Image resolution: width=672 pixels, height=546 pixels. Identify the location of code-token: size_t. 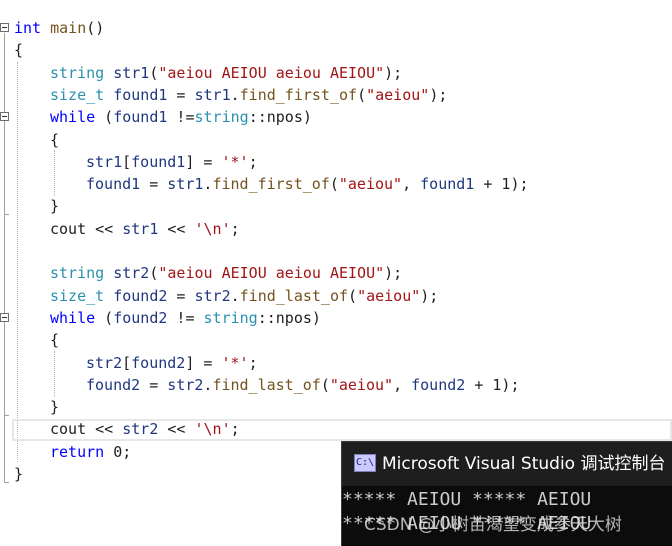
(77, 94).